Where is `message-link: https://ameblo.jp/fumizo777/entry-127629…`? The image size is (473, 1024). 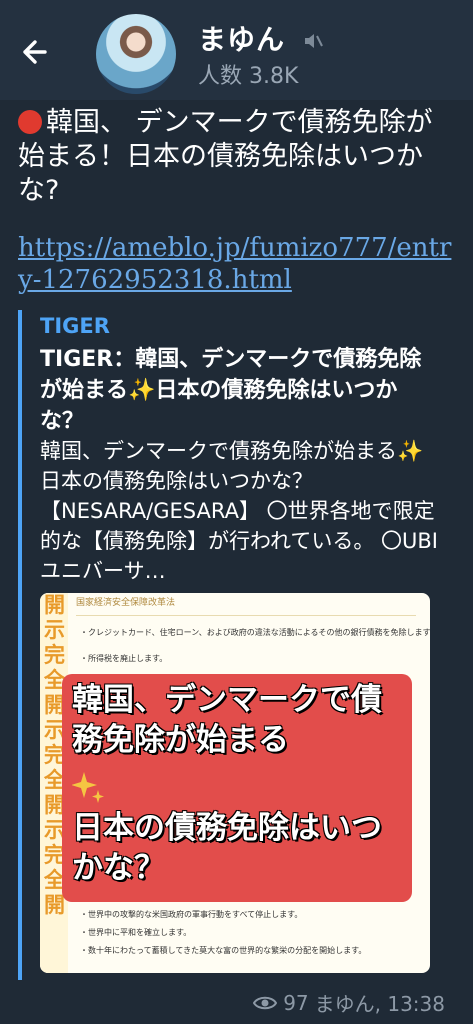 message-link: https://ameblo.jp/fumizo777/entry-127629… is located at coordinates (238, 264).